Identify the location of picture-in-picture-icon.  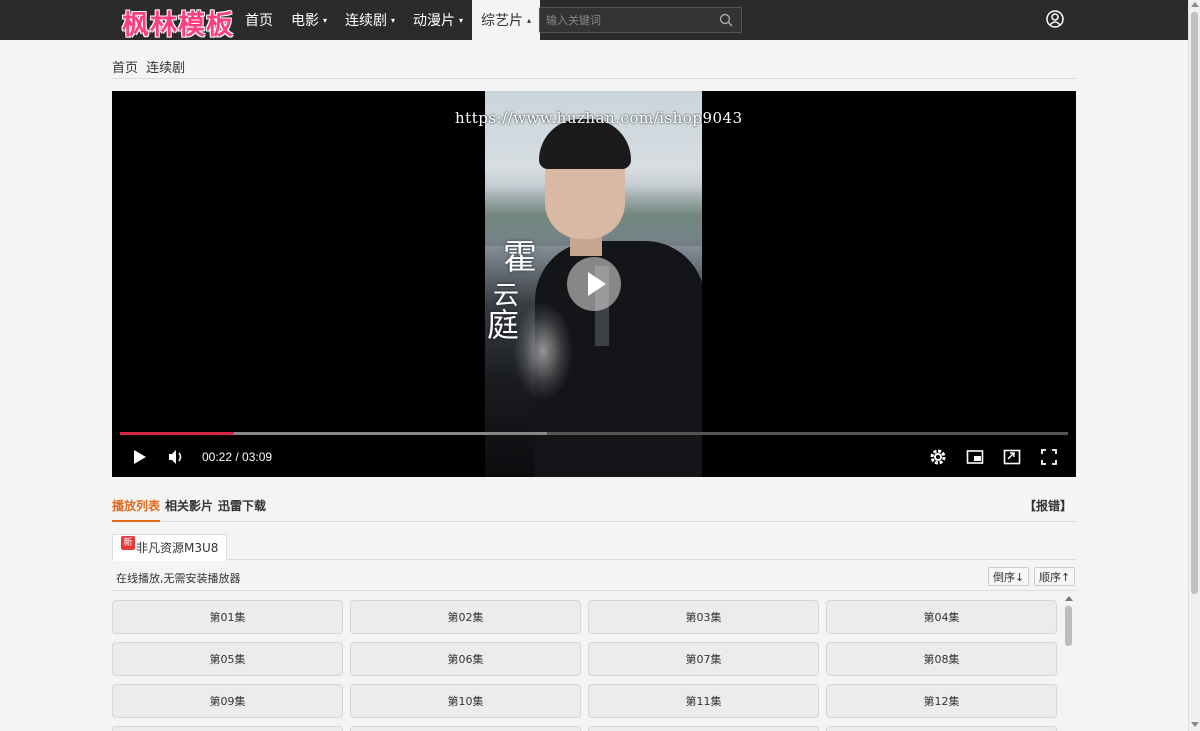
(975, 457).